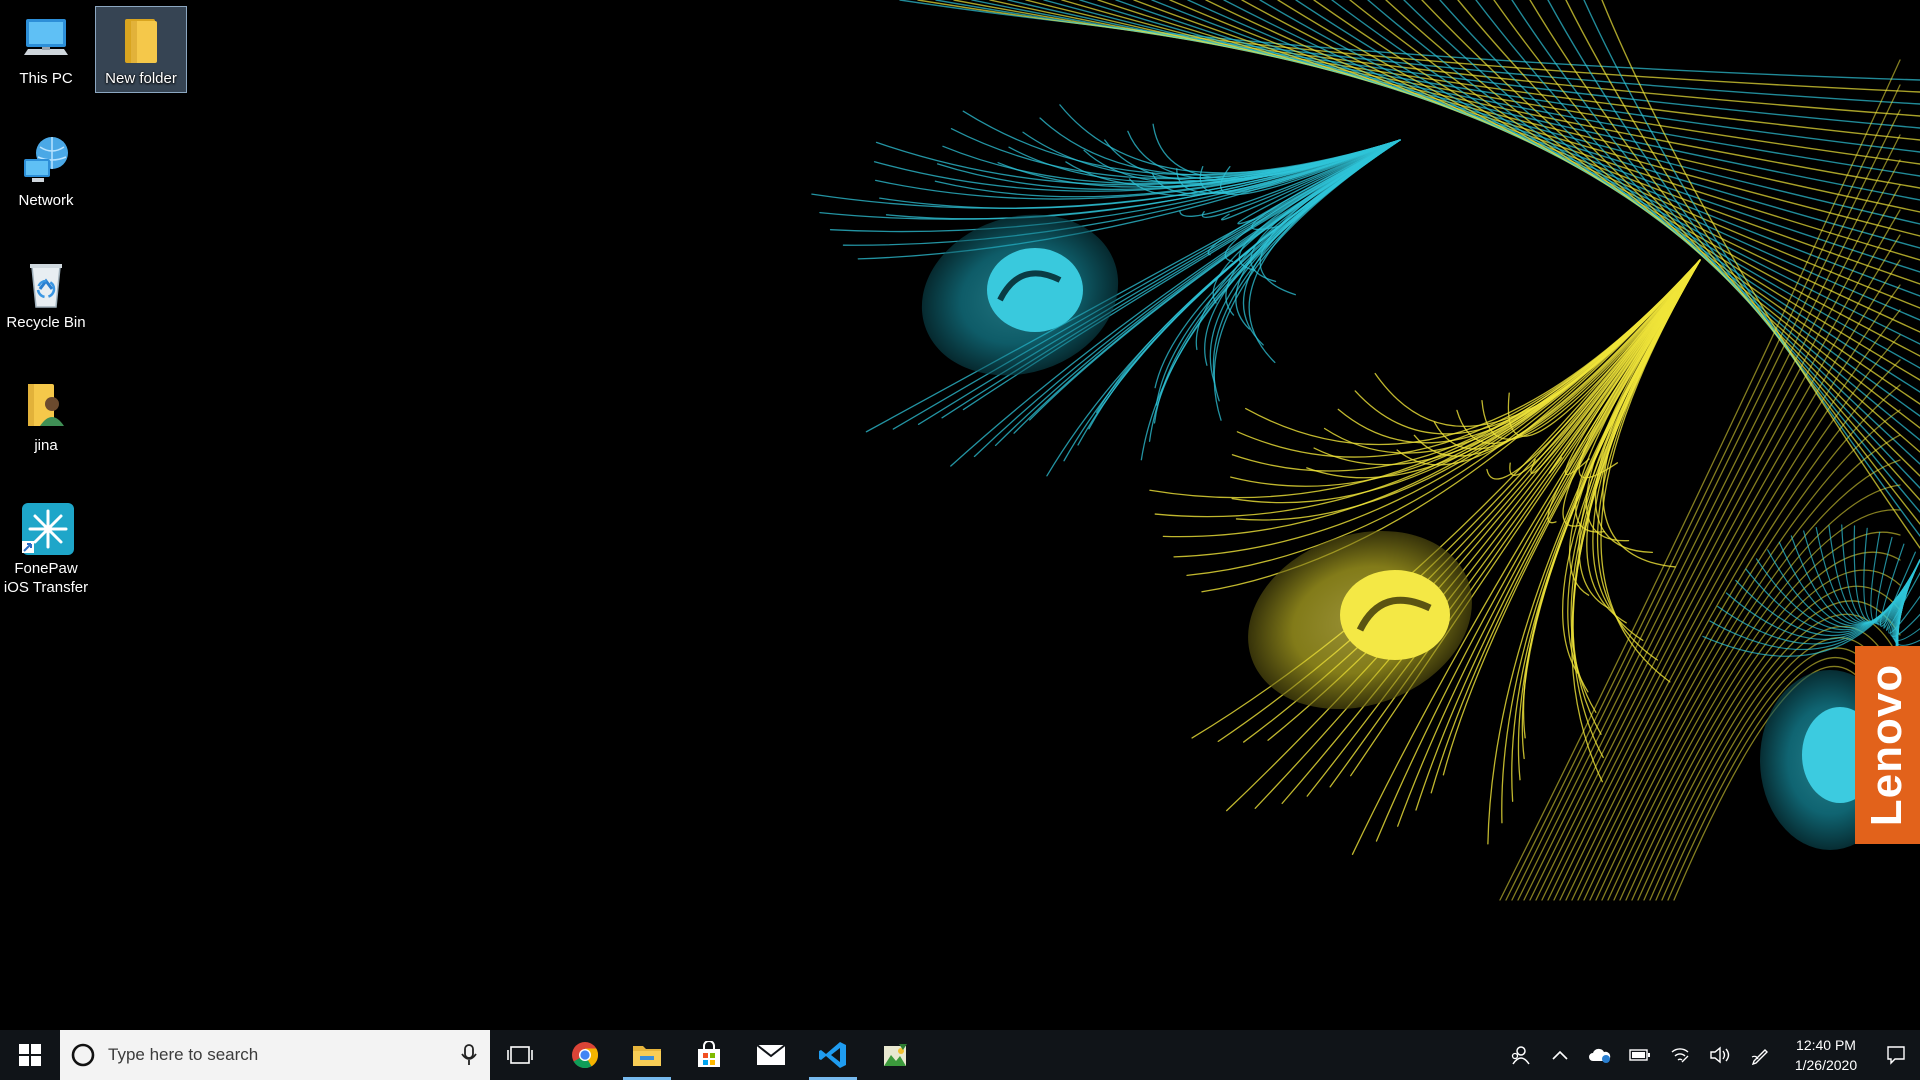 This screenshot has width=1920, height=1080. I want to click on task-view-button, so click(520, 1055).